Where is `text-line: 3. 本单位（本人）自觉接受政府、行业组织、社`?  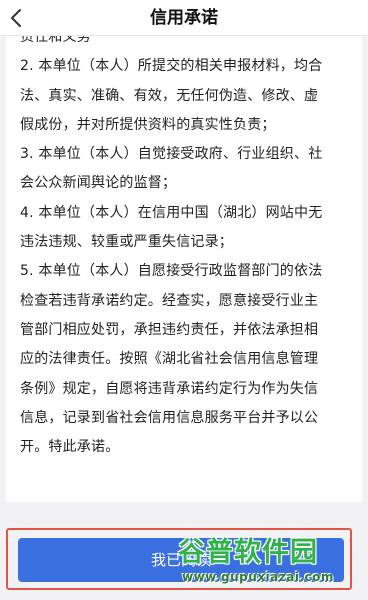
text-line: 3. 本单位（本人）自觉接受政府、行业组织、社 is located at coordinates (171, 154).